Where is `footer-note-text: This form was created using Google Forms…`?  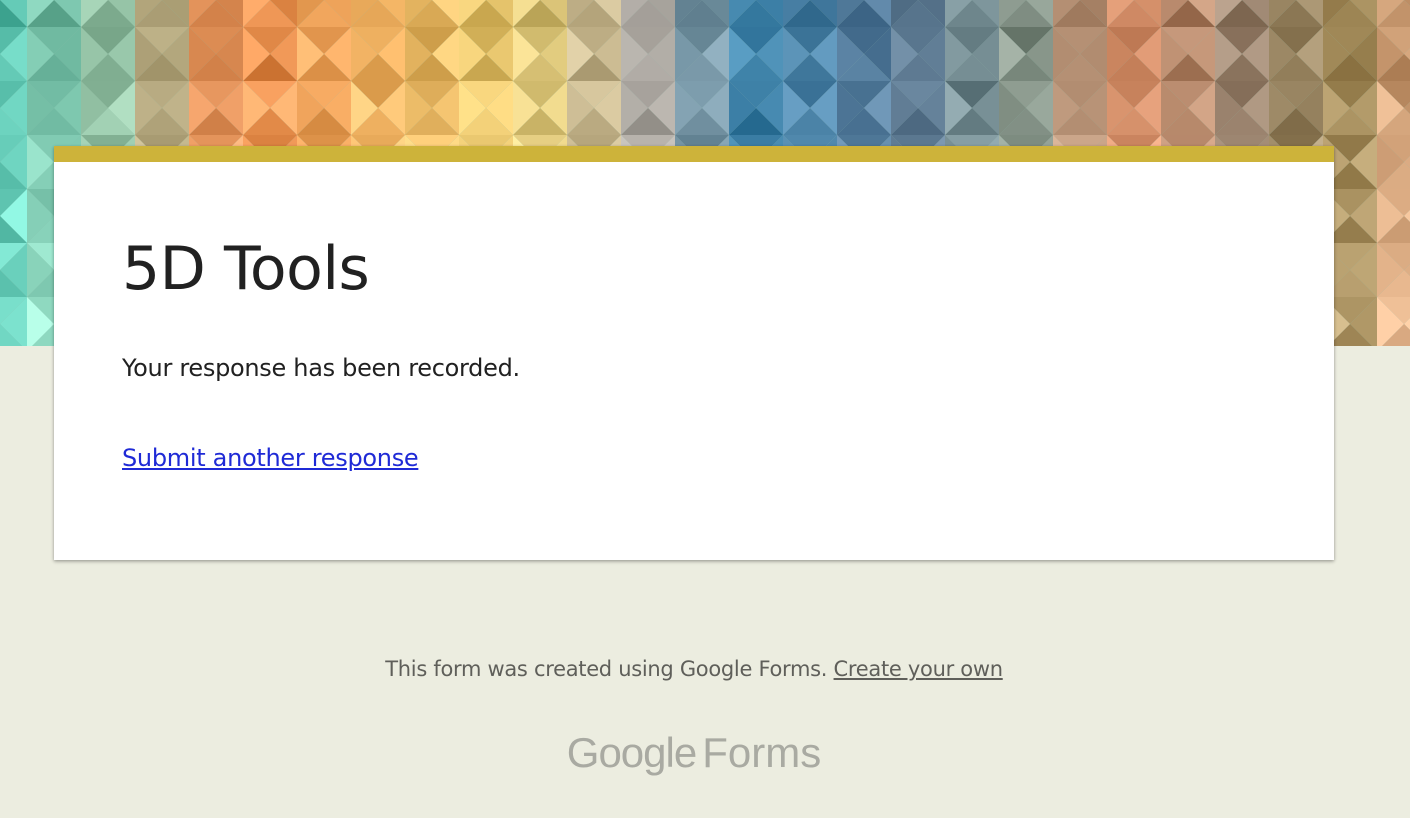
footer-note-text: This form was created using Google Forms… is located at coordinates (609, 669).